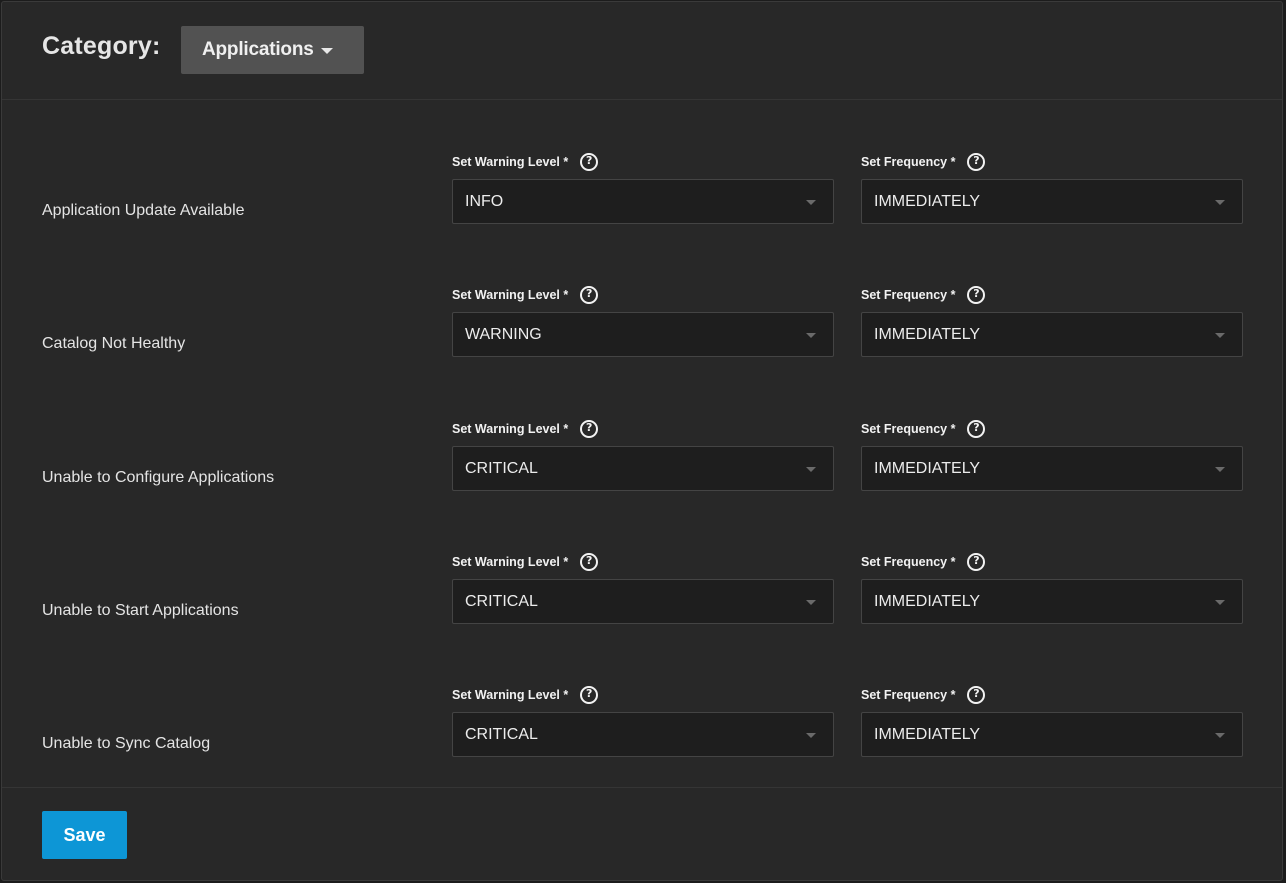 Image resolution: width=1286 pixels, height=883 pixels. I want to click on card-header: Category: Applications, so click(642, 51).